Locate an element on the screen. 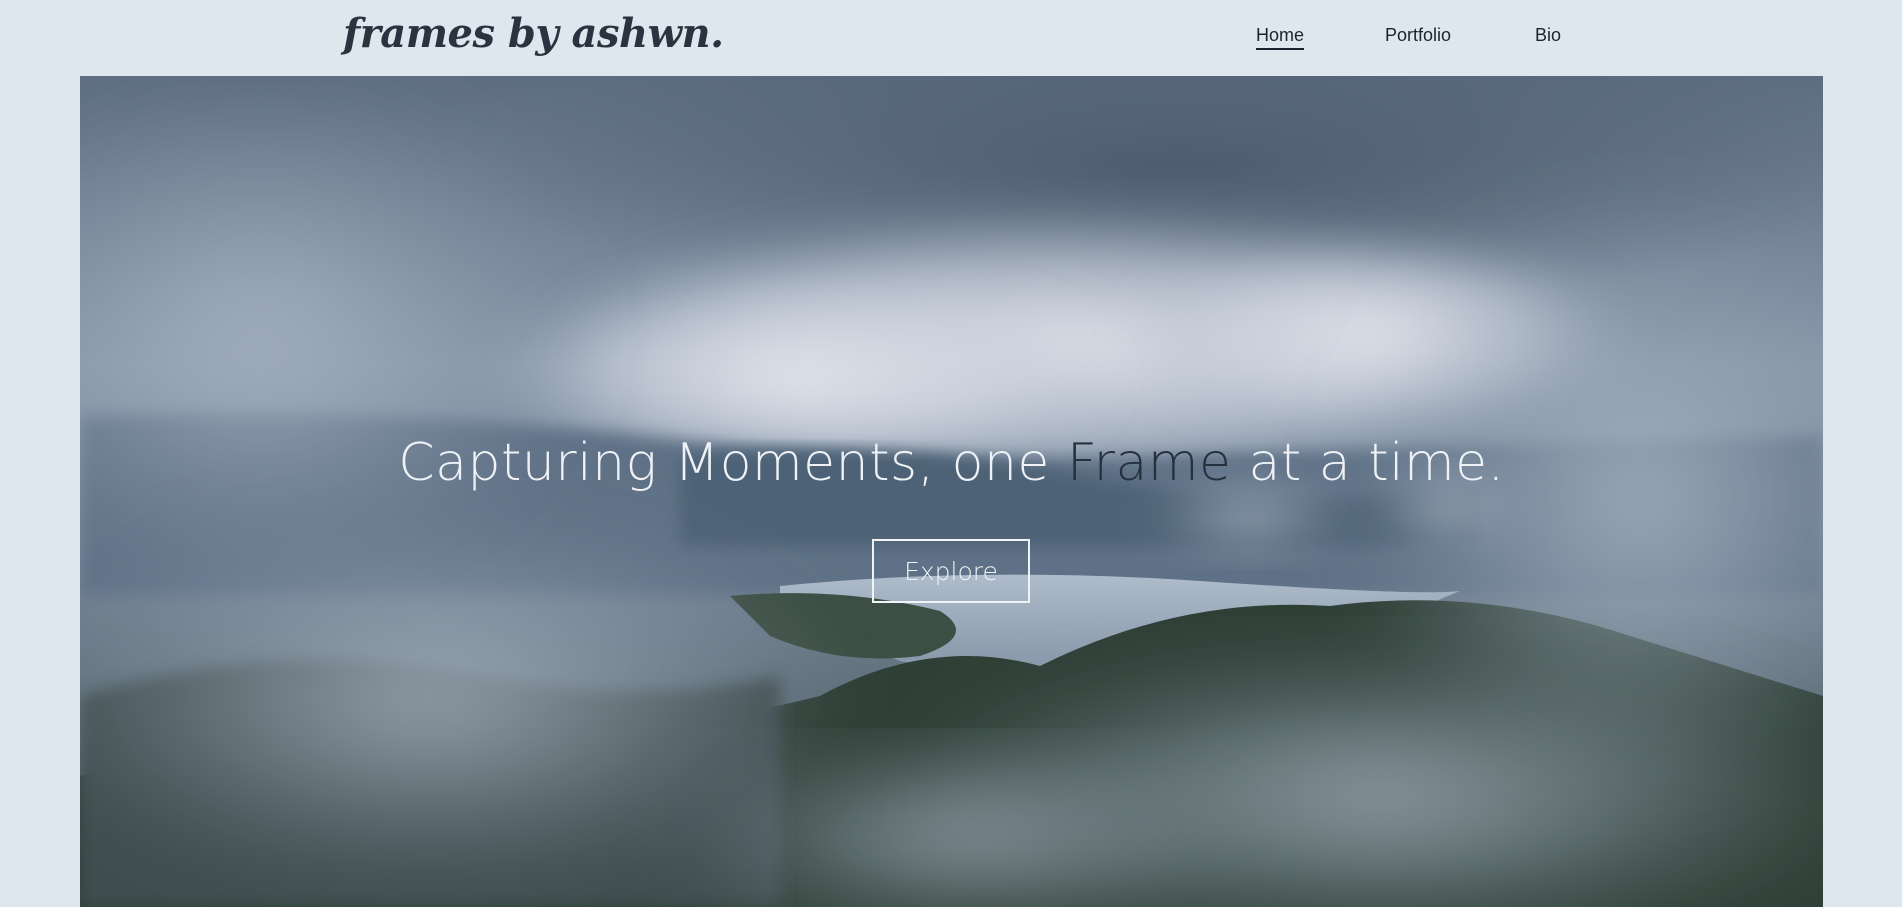 The width and height of the screenshot is (1902, 907). nav-item-home: Home is located at coordinates (1280, 37).